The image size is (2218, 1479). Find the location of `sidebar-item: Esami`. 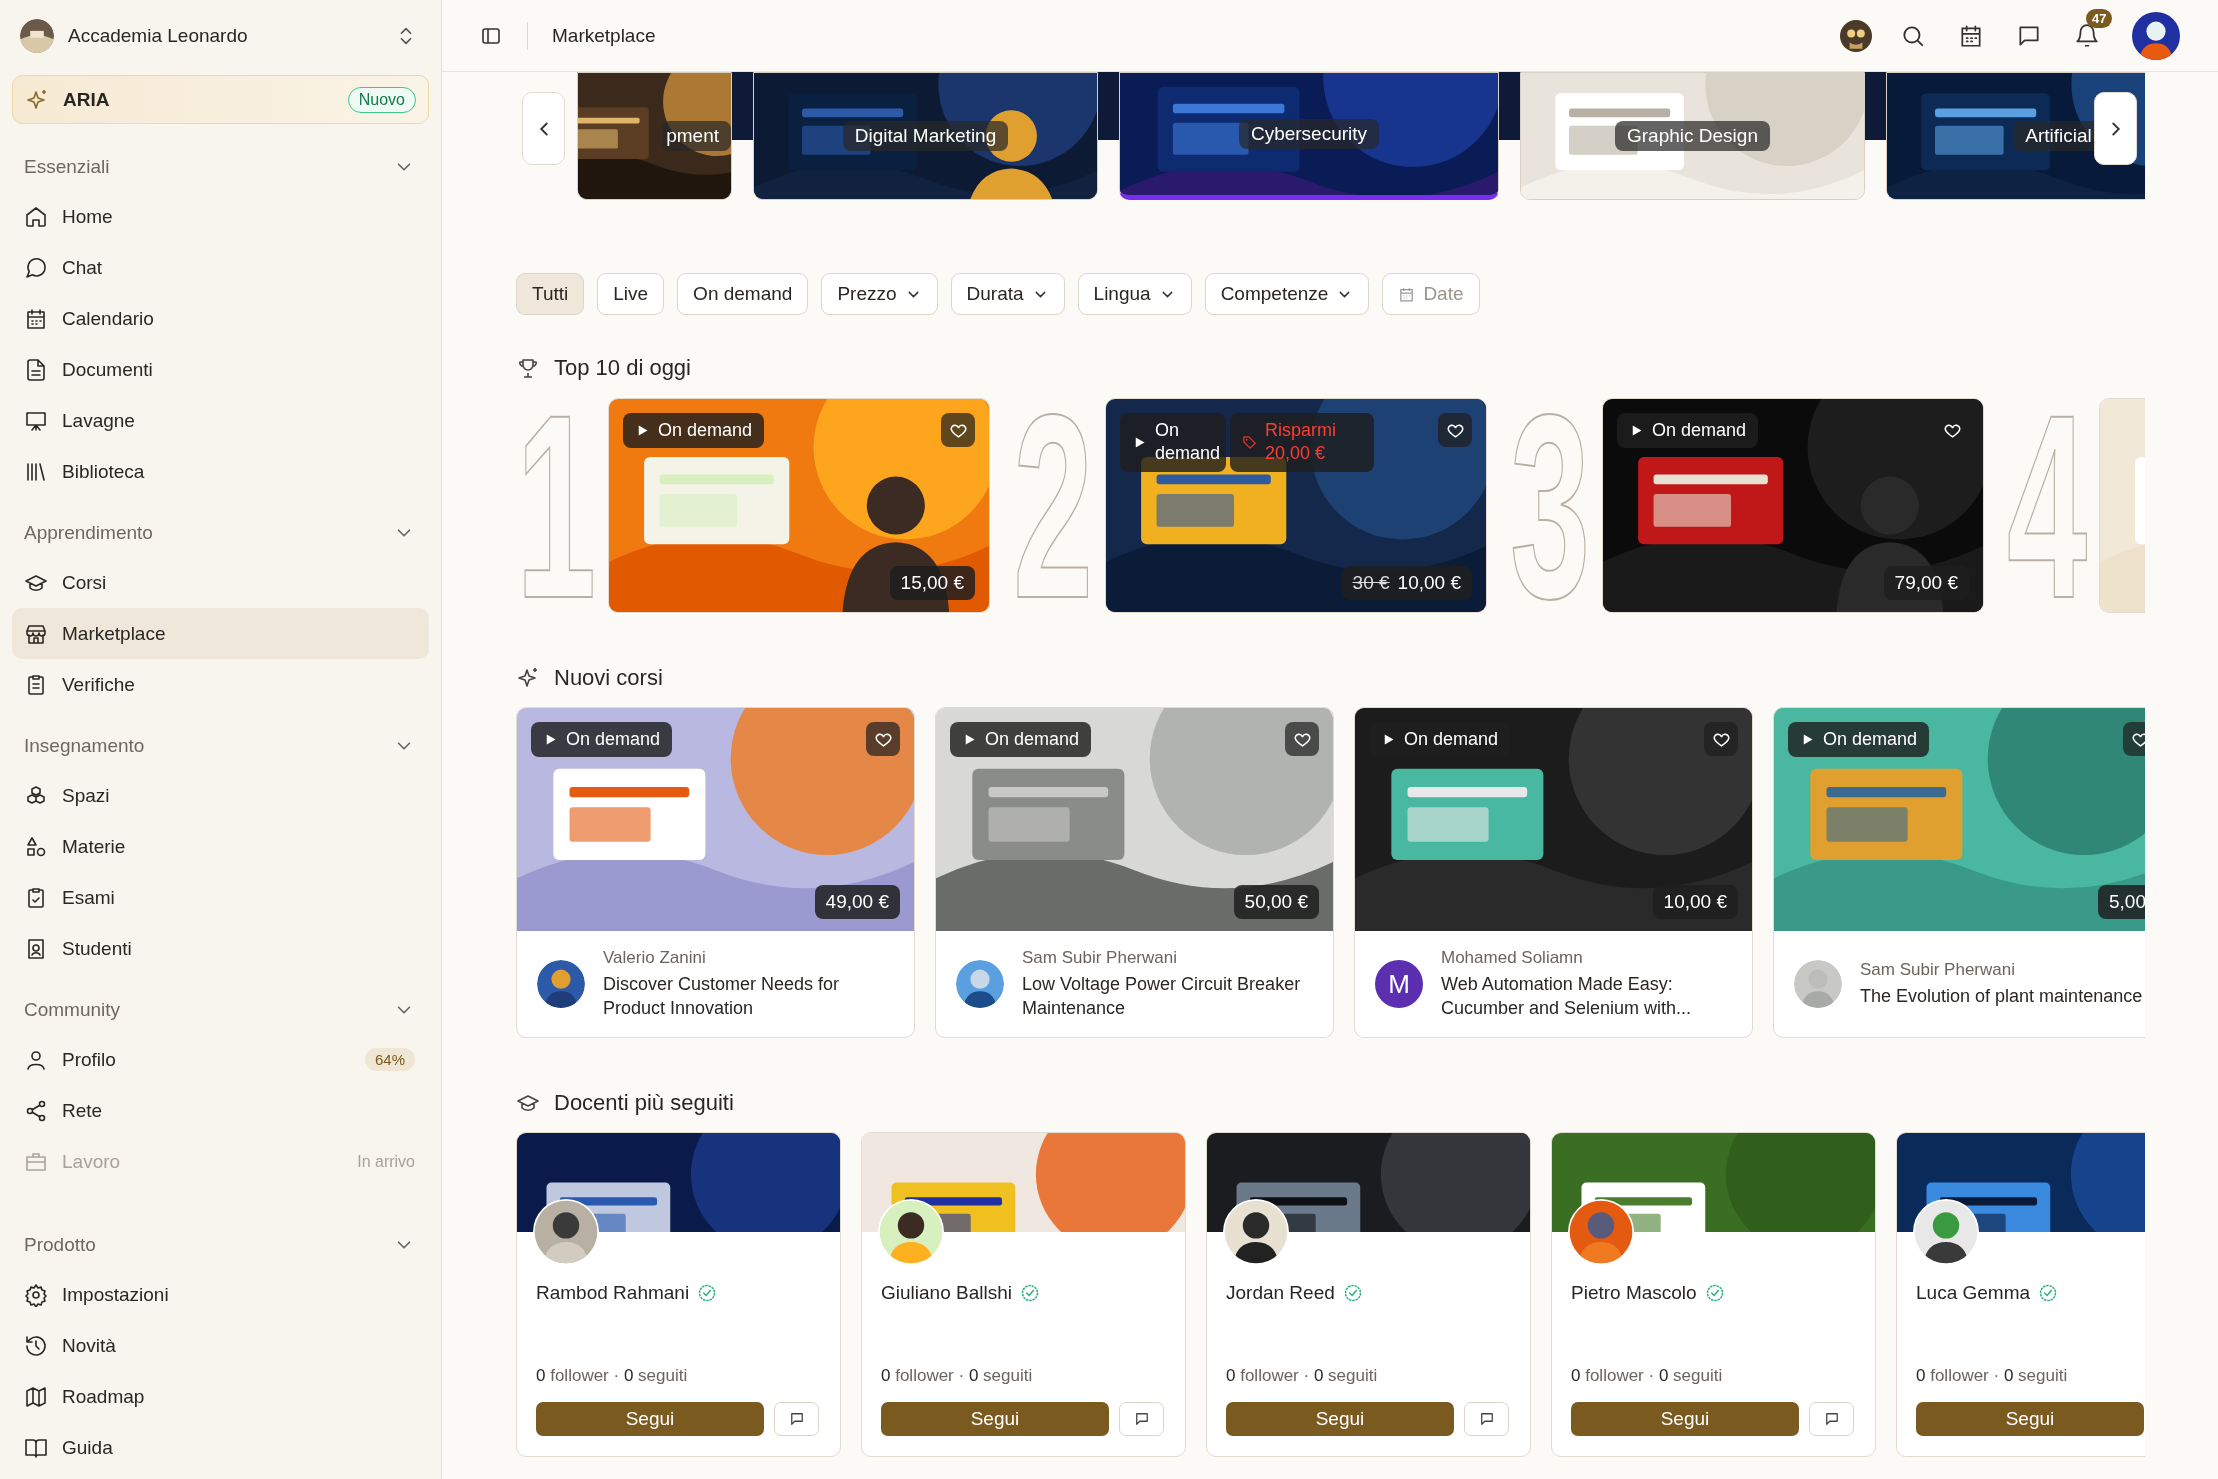

sidebar-item: Esami is located at coordinates (220, 897).